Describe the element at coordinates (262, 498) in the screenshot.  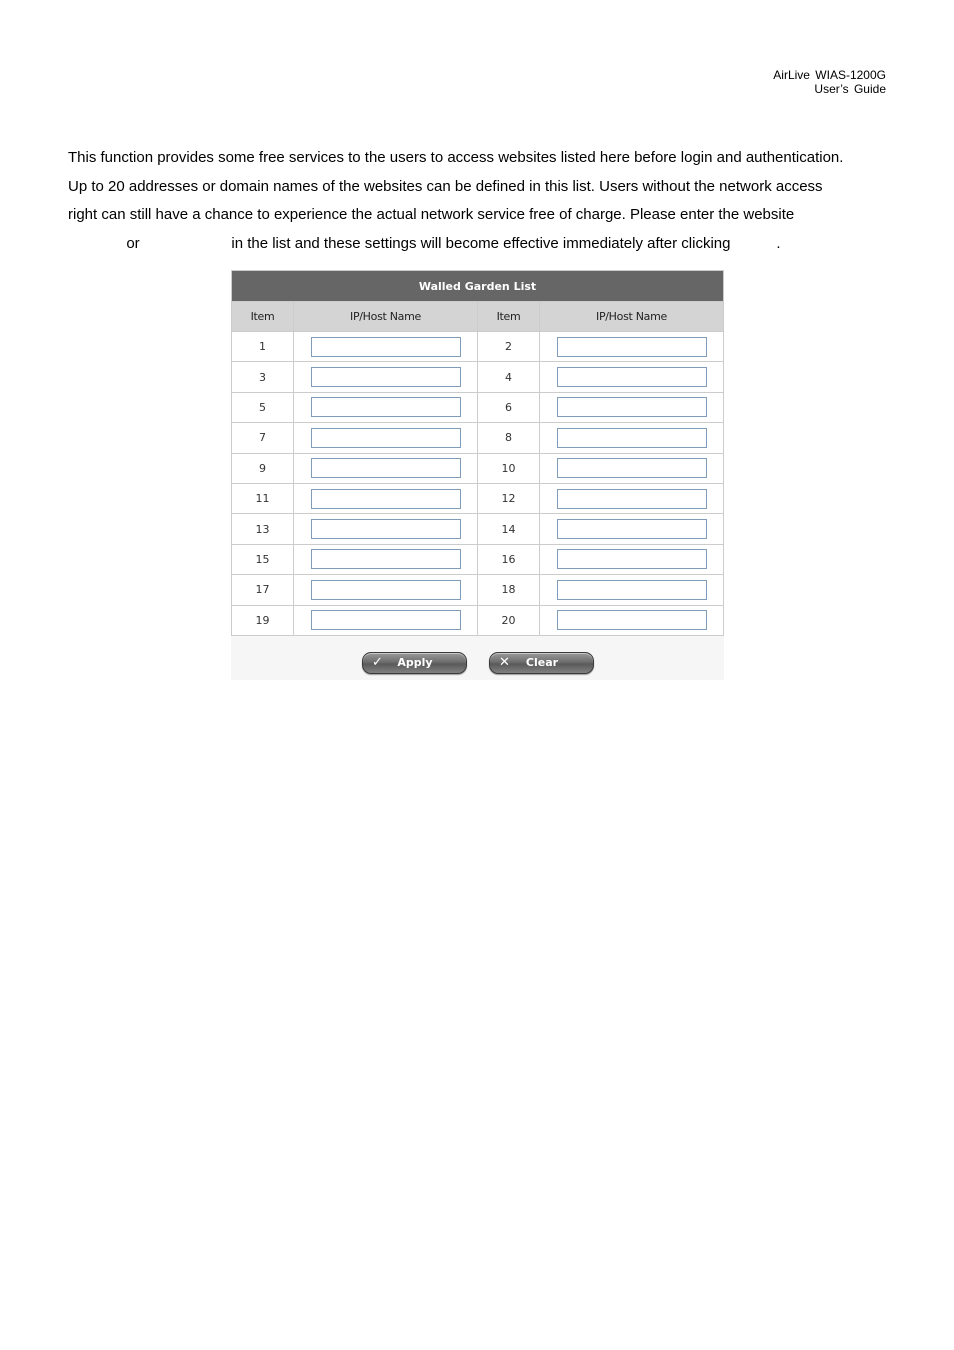
I see `item-number: 11` at that location.